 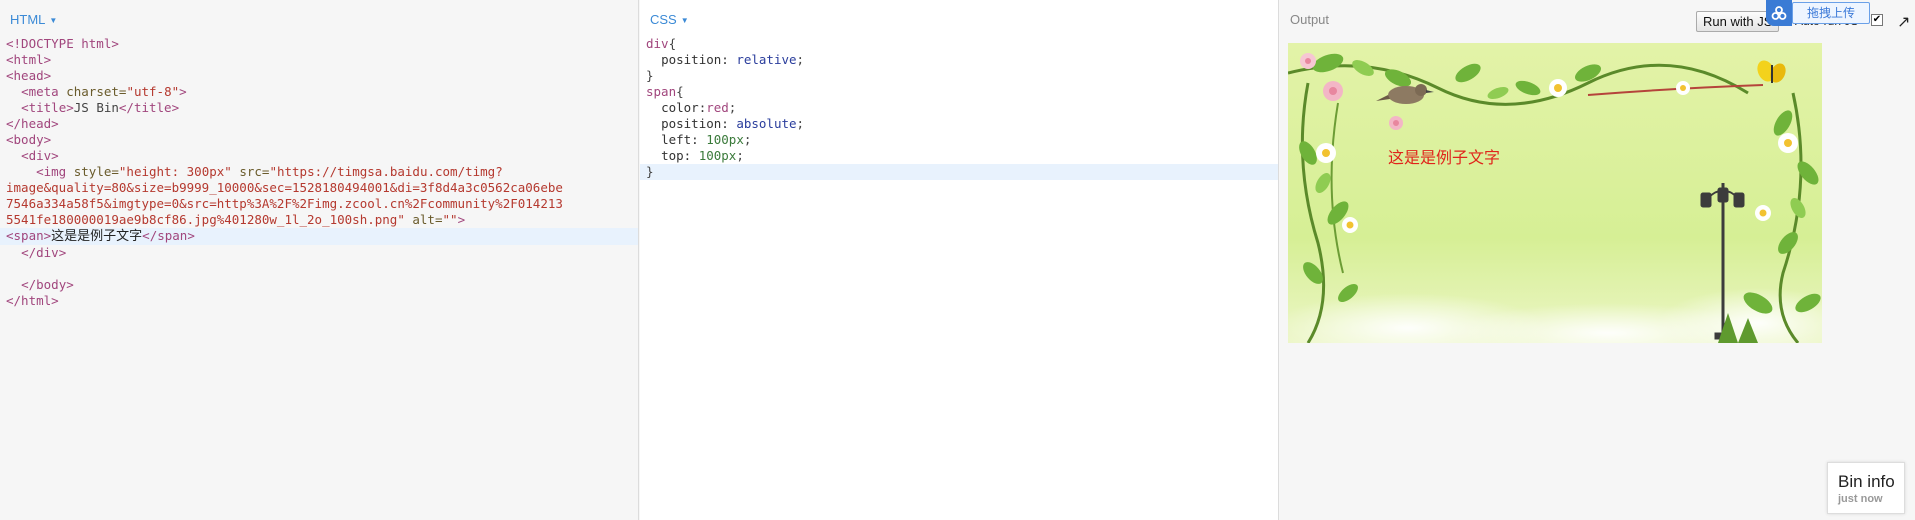 What do you see at coordinates (1903, 22) in the screenshot?
I see `expand-arrow-icon: ↗` at bounding box center [1903, 22].